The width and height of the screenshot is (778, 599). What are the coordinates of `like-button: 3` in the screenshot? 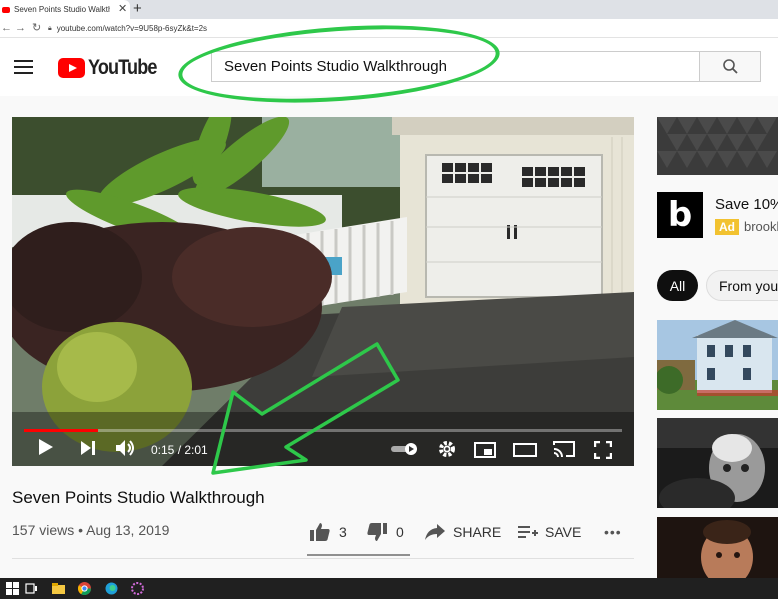 It's located at (328, 532).